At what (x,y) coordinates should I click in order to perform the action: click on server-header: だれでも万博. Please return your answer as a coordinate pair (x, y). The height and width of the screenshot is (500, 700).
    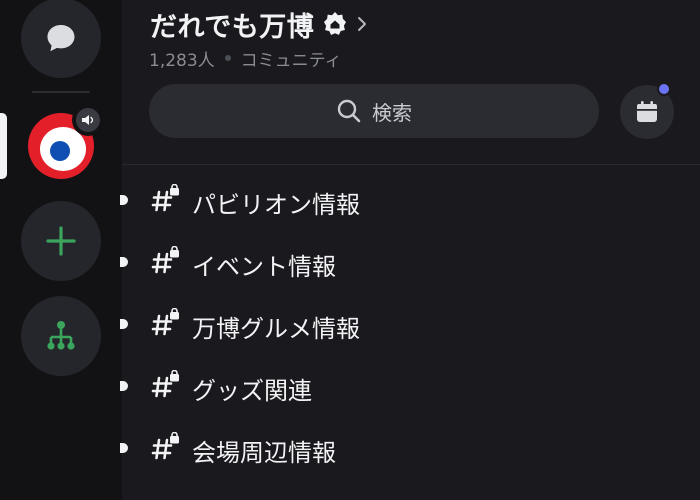
    Looking at the image, I should click on (259, 24).